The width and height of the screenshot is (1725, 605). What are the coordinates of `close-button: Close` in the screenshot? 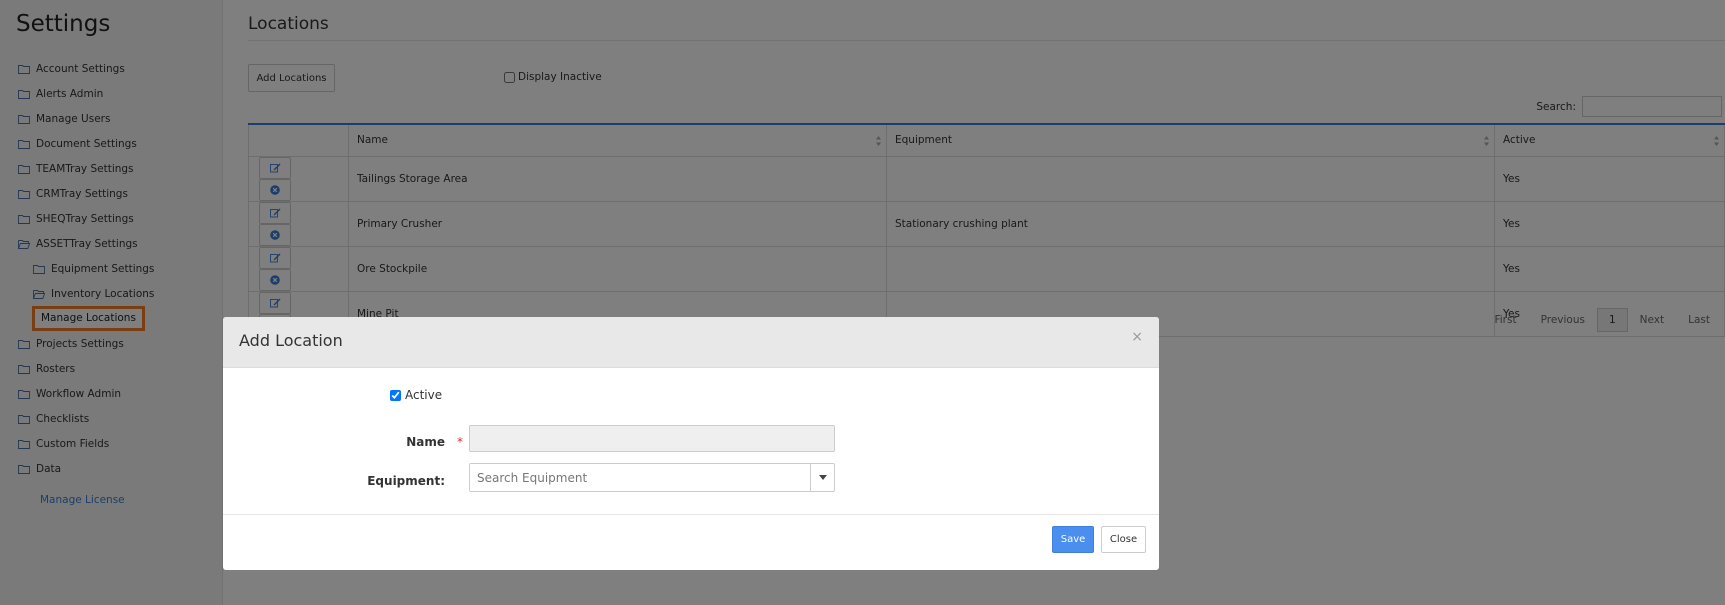 It's located at (1123, 539).